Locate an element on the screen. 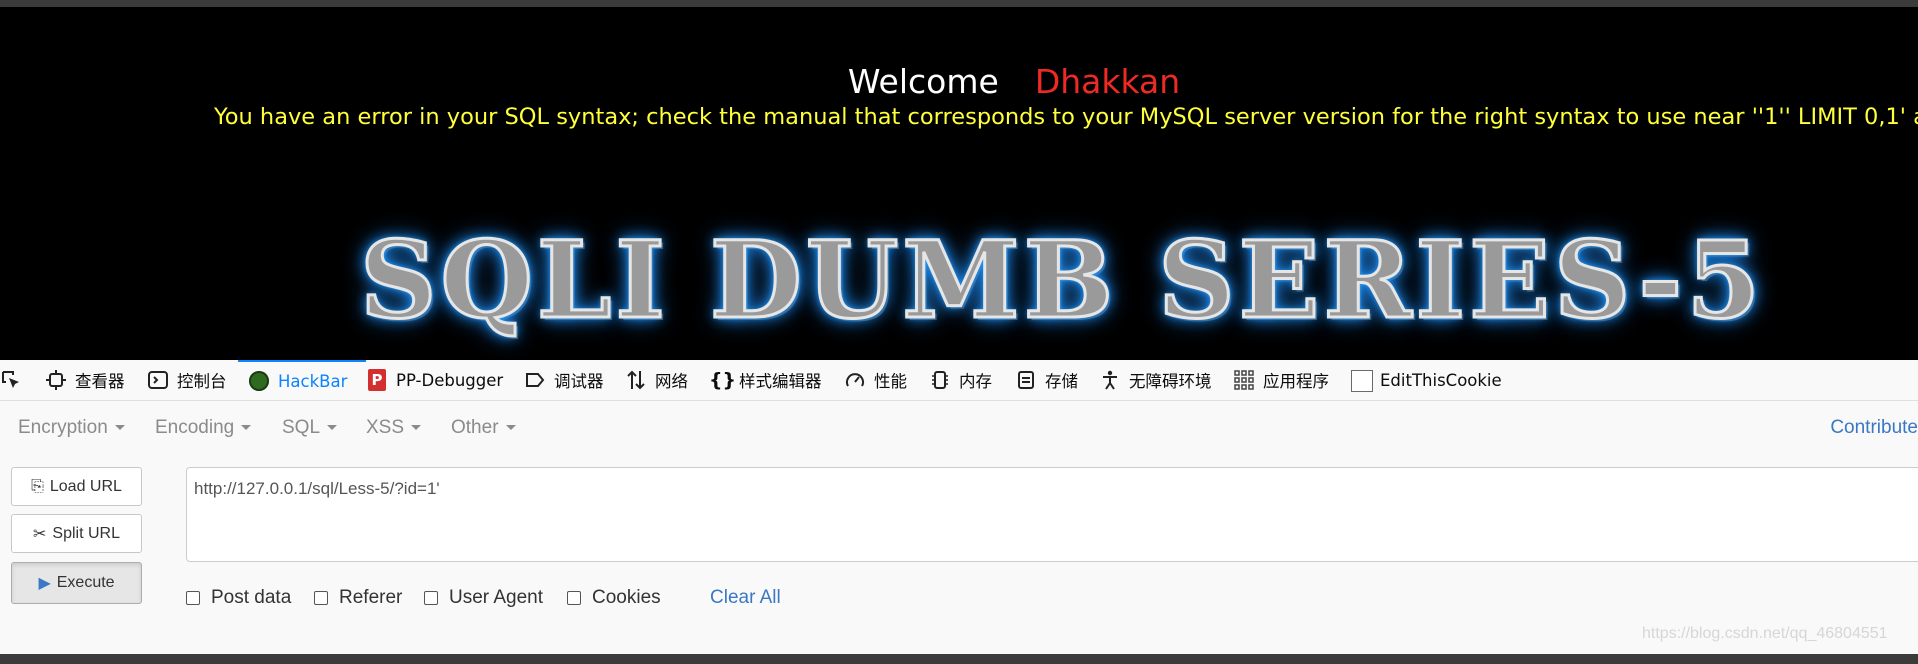 The height and width of the screenshot is (664, 1918). tab-label: 存储 is located at coordinates (1061, 381).